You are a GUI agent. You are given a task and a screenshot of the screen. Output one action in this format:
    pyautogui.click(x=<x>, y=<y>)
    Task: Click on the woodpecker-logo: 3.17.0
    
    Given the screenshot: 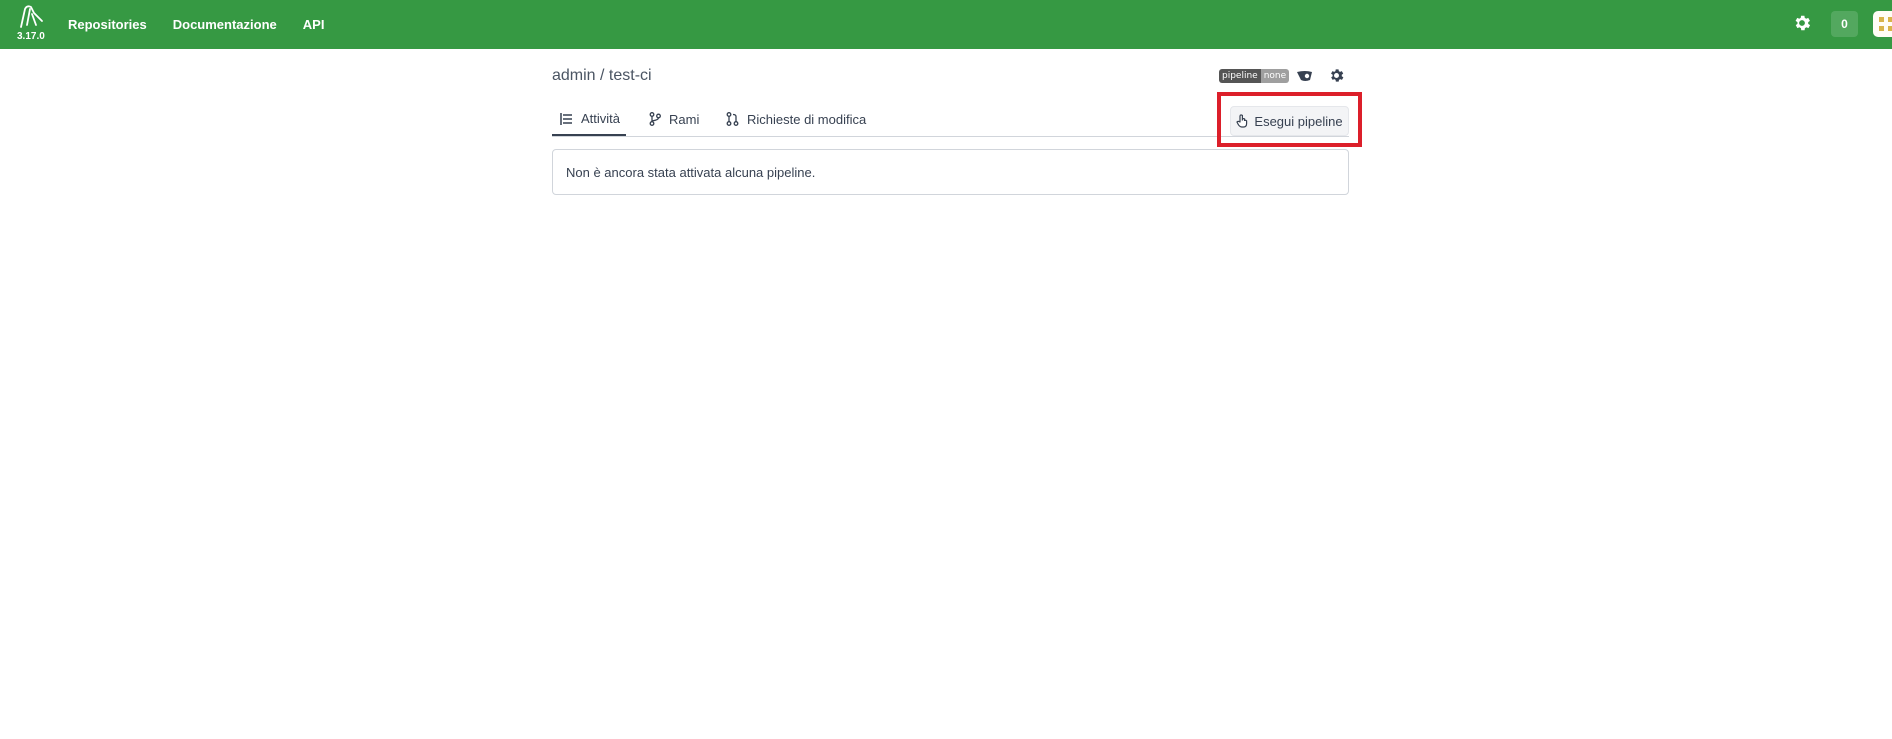 What is the action you would take?
    pyautogui.click(x=32, y=25)
    